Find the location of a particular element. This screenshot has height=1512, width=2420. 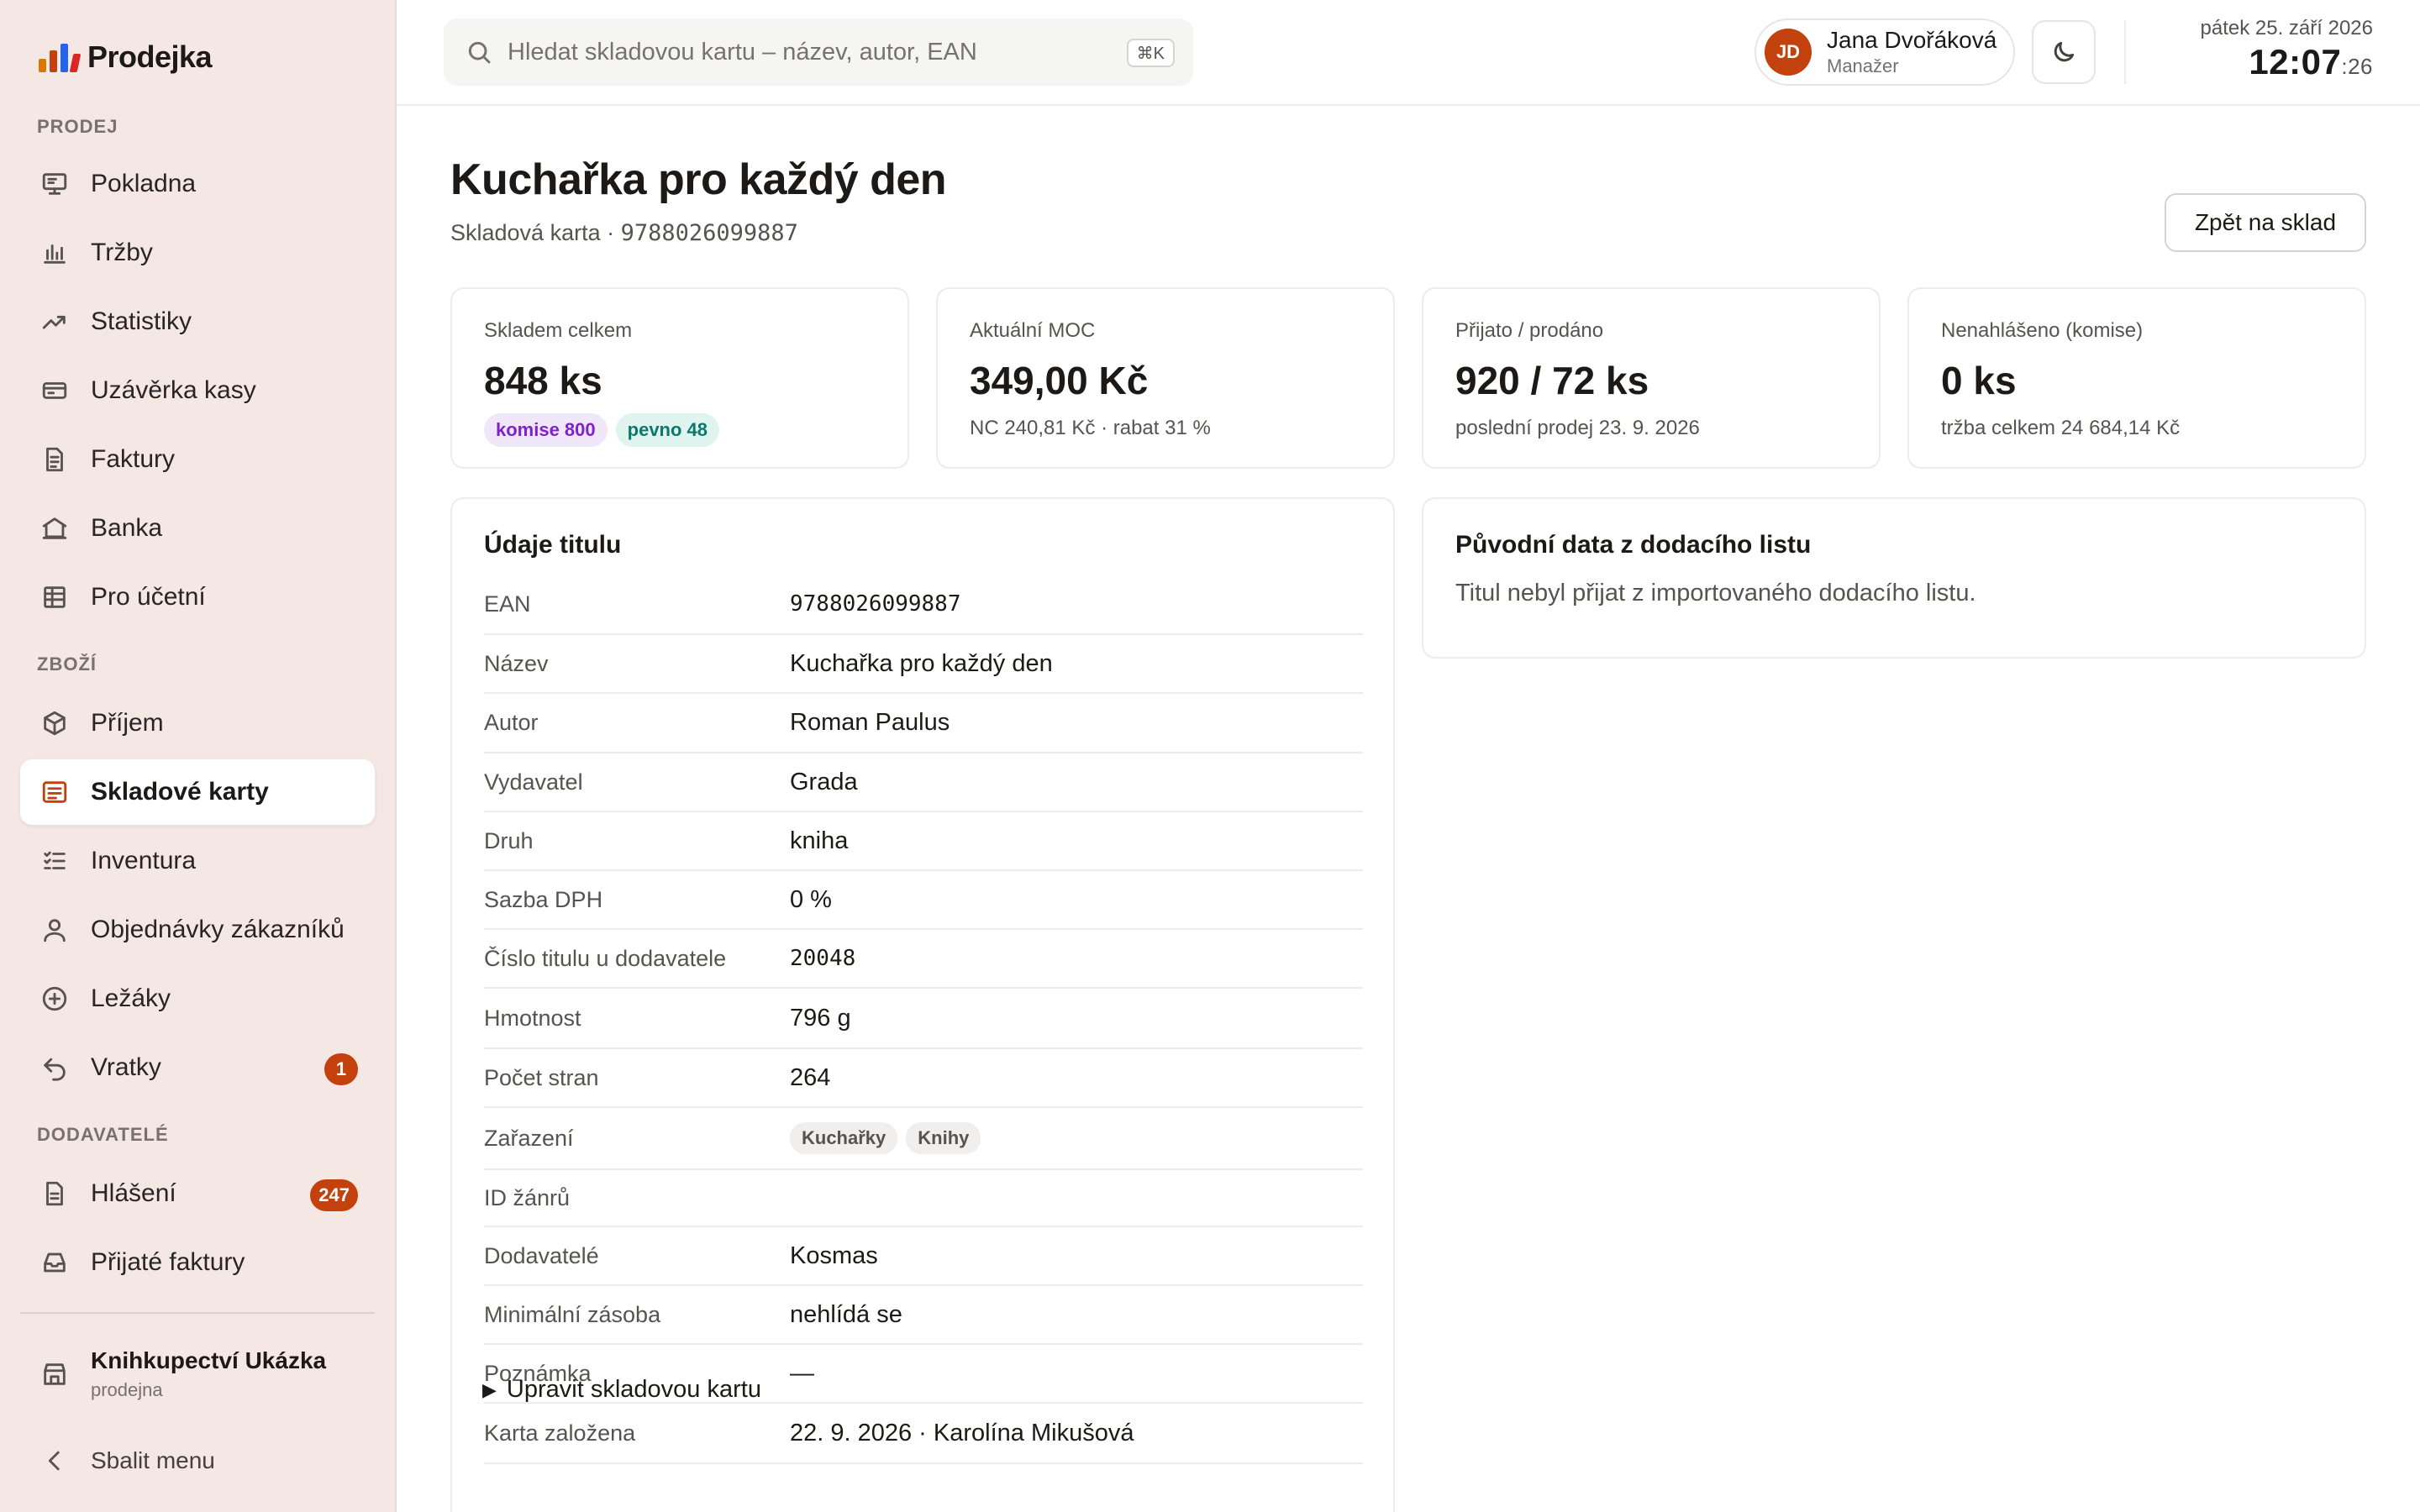

user-menu-button: JD Jana Dvořáková Manažer is located at coordinates (1884, 52).